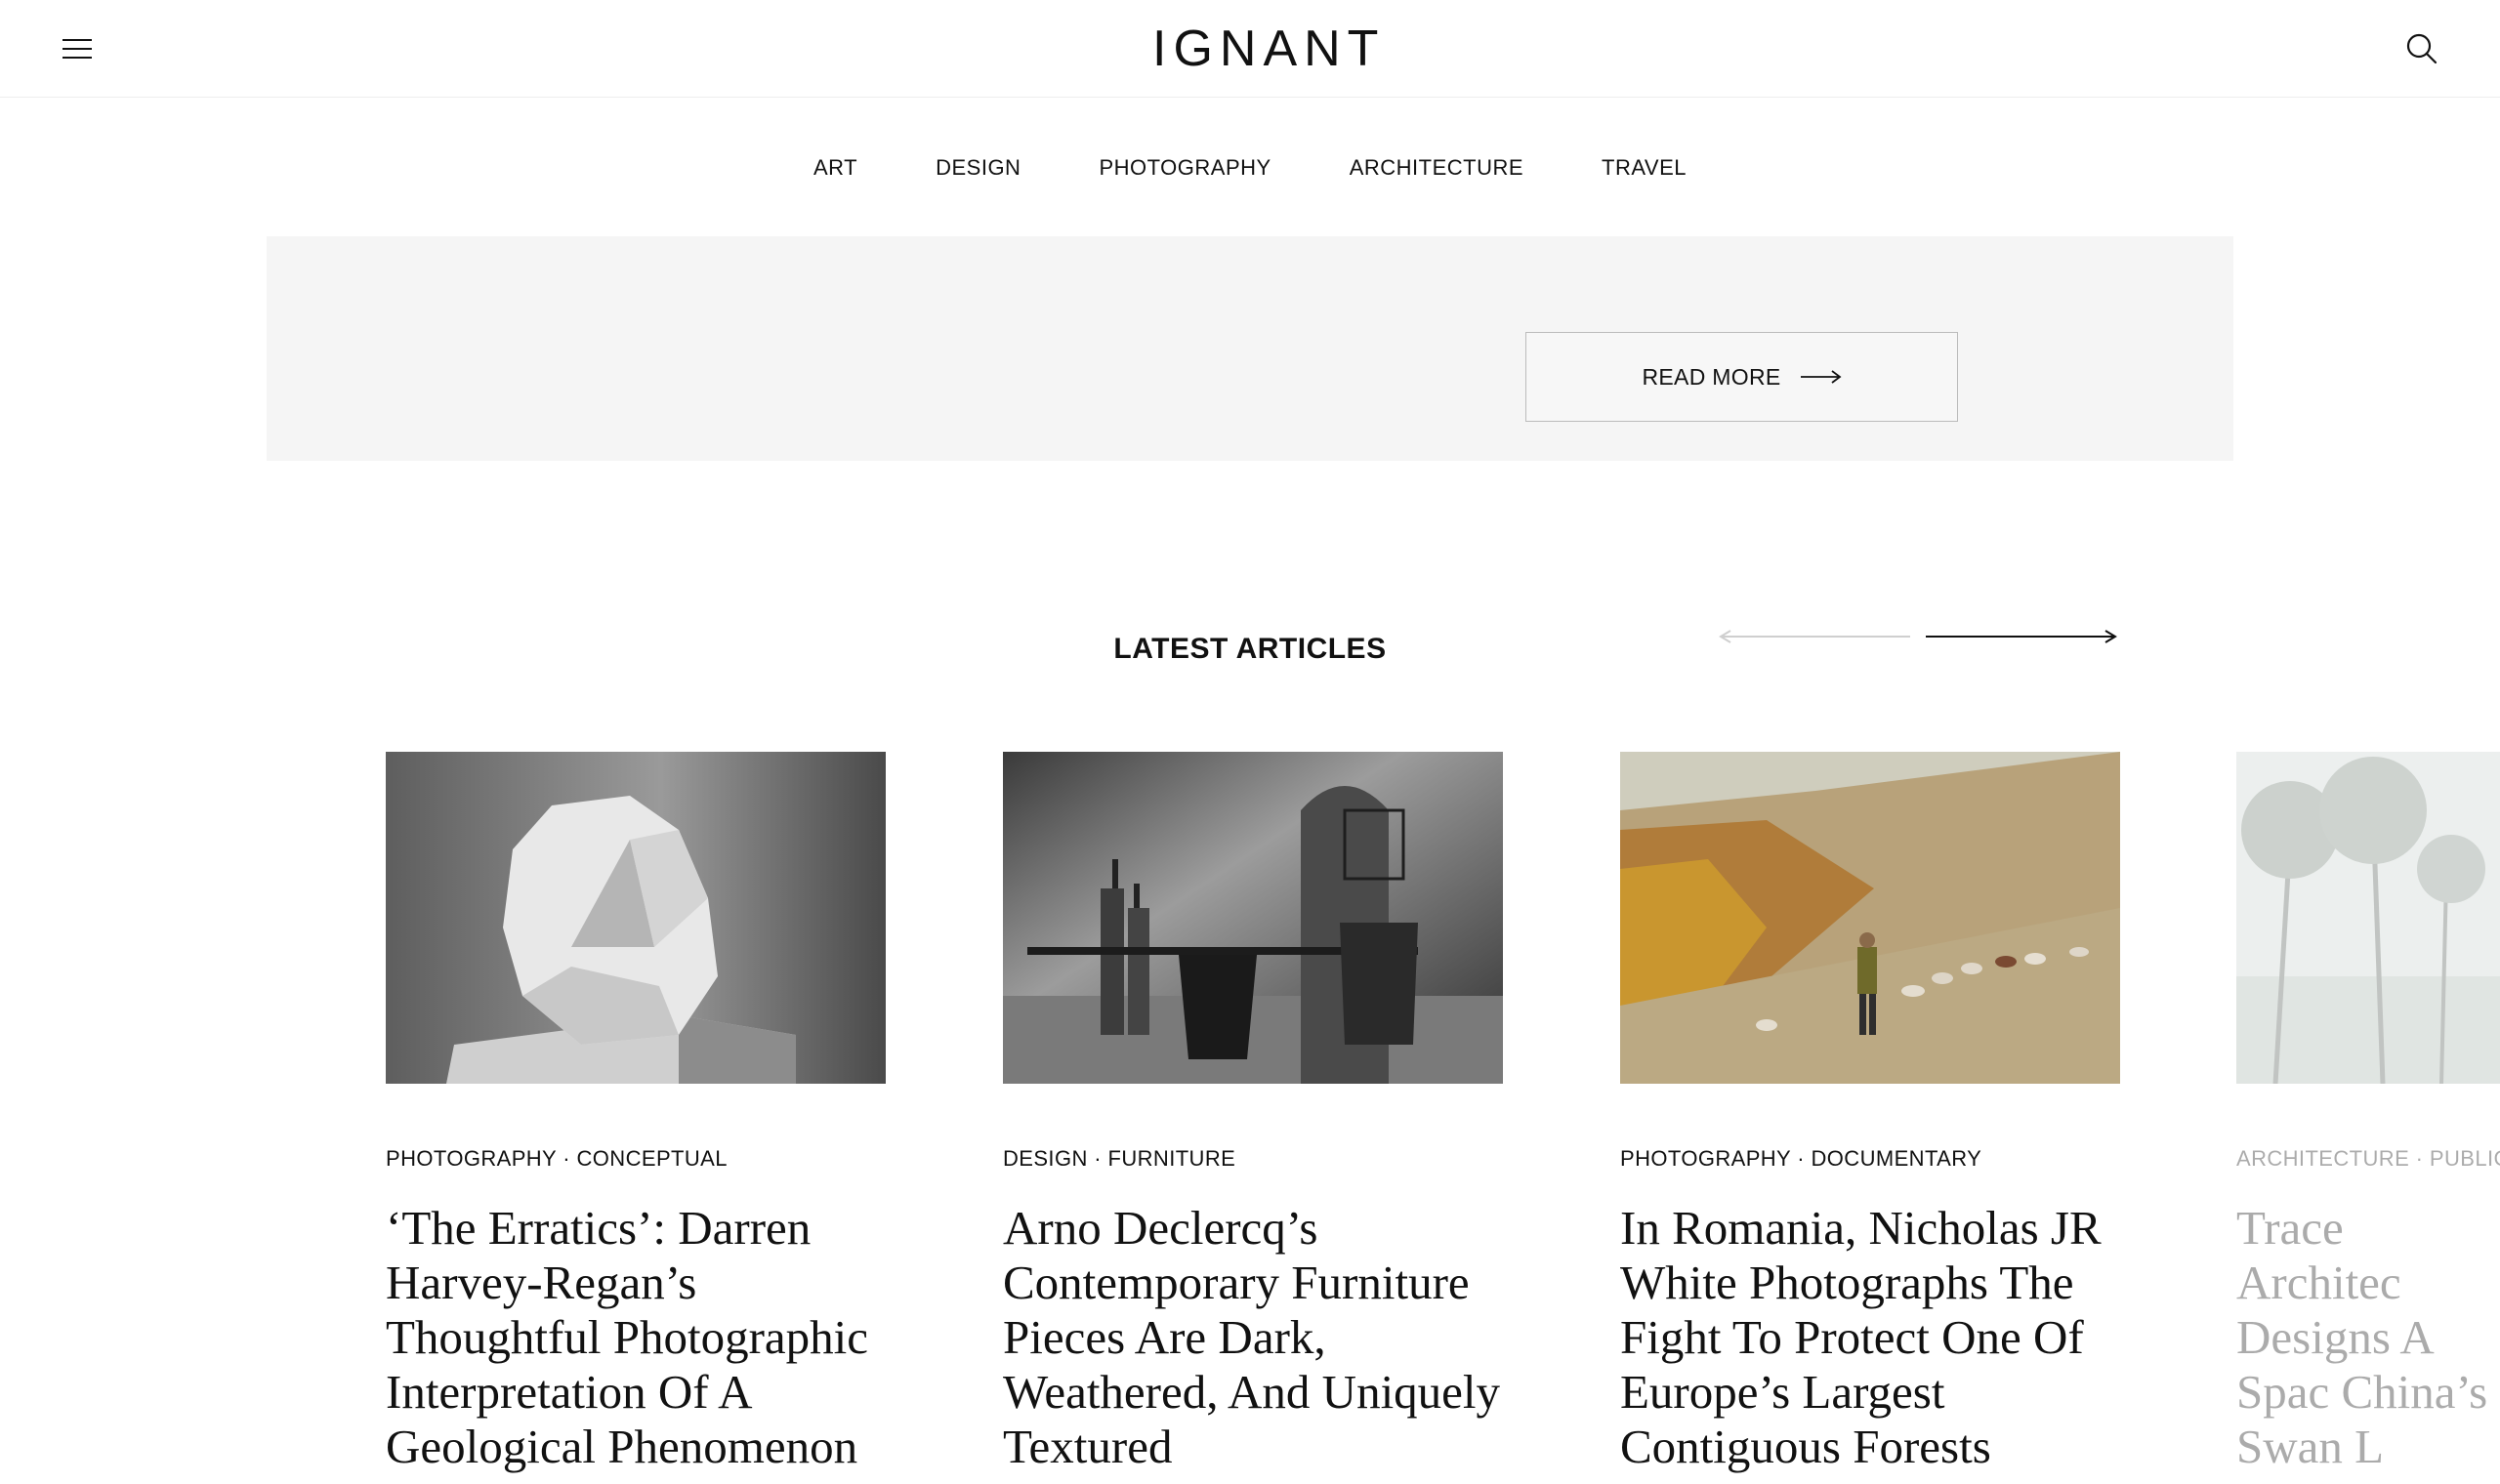 The height and width of the screenshot is (1484, 2500). I want to click on nav-item-architecture: ARCHITECTURE, so click(1436, 168).